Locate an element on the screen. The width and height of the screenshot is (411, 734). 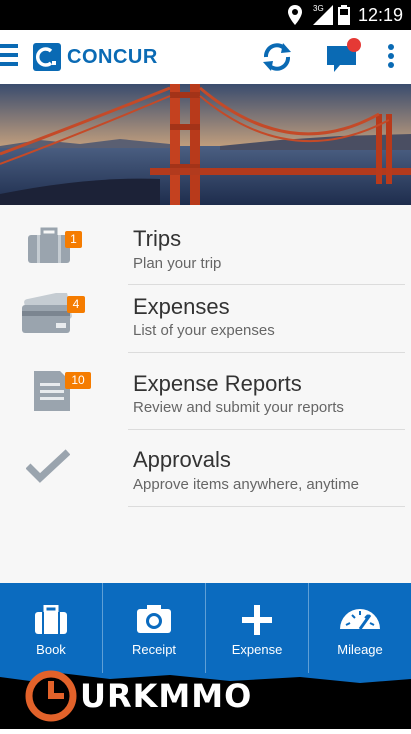
checkmark-icon is located at coordinates (48, 466).